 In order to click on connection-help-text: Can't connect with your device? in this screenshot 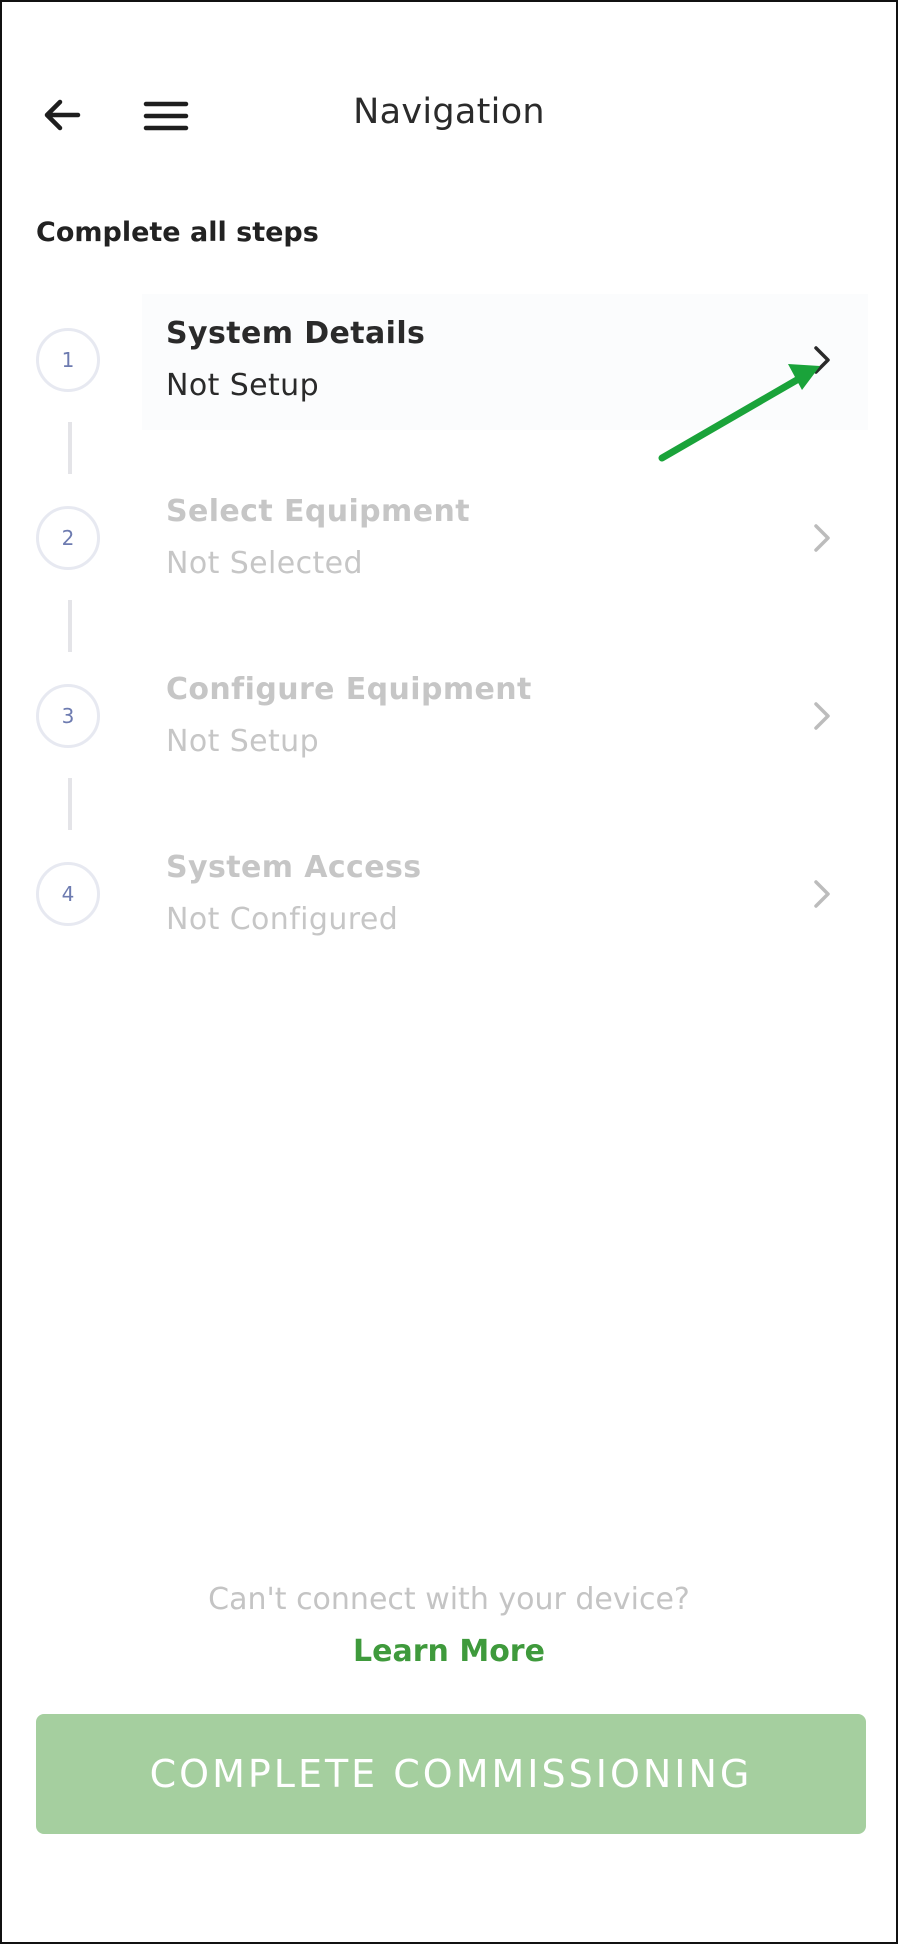, I will do `click(449, 1599)`.